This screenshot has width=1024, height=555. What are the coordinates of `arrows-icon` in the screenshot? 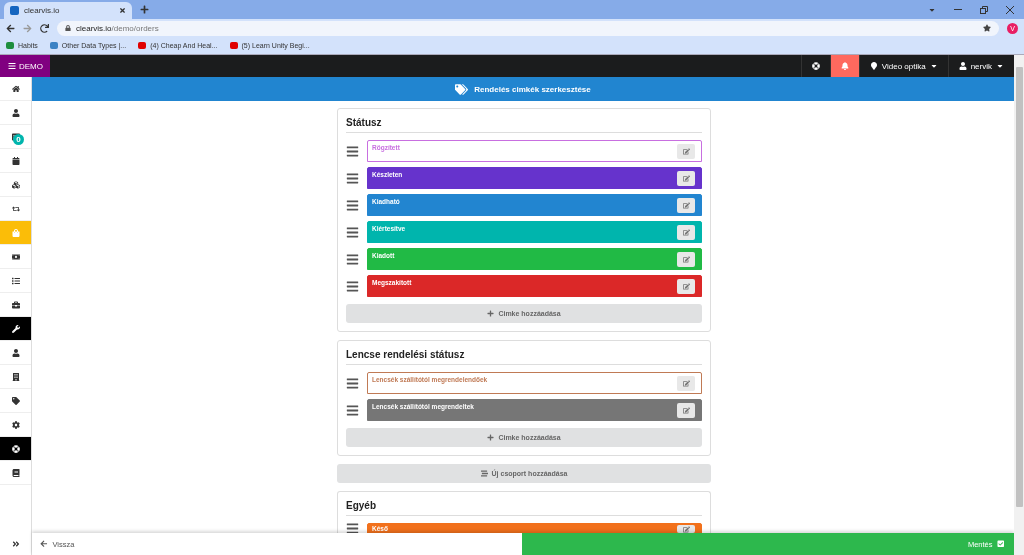 It's located at (15, 208).